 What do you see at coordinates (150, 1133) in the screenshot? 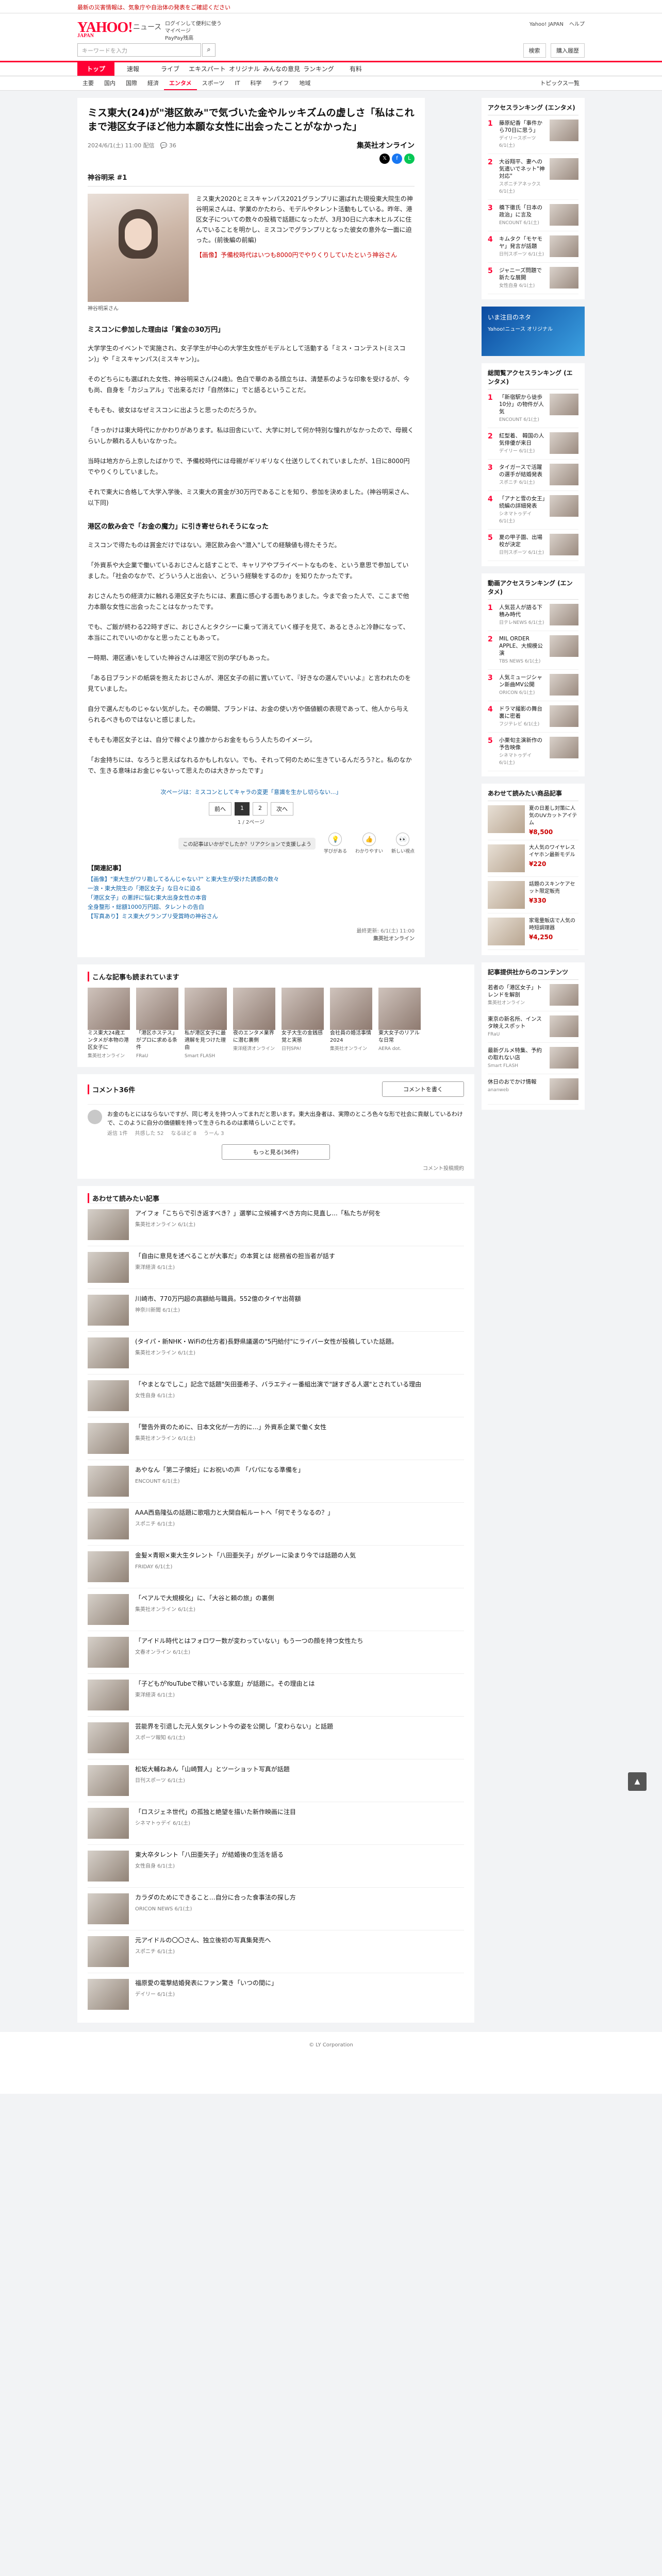
I see `agree-button: 共感した 52` at bounding box center [150, 1133].